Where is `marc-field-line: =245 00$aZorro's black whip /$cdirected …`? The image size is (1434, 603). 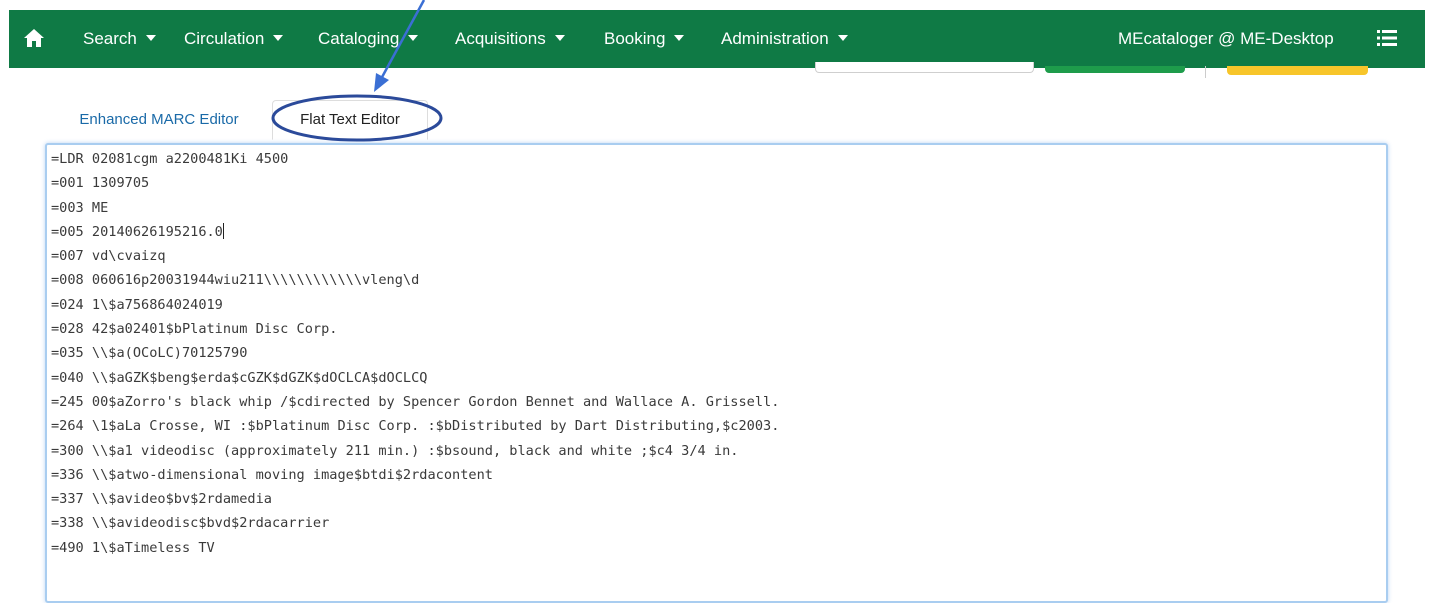
marc-field-line: =245 00$aZorro's black whip /$cdirected … is located at coordinates (415, 401).